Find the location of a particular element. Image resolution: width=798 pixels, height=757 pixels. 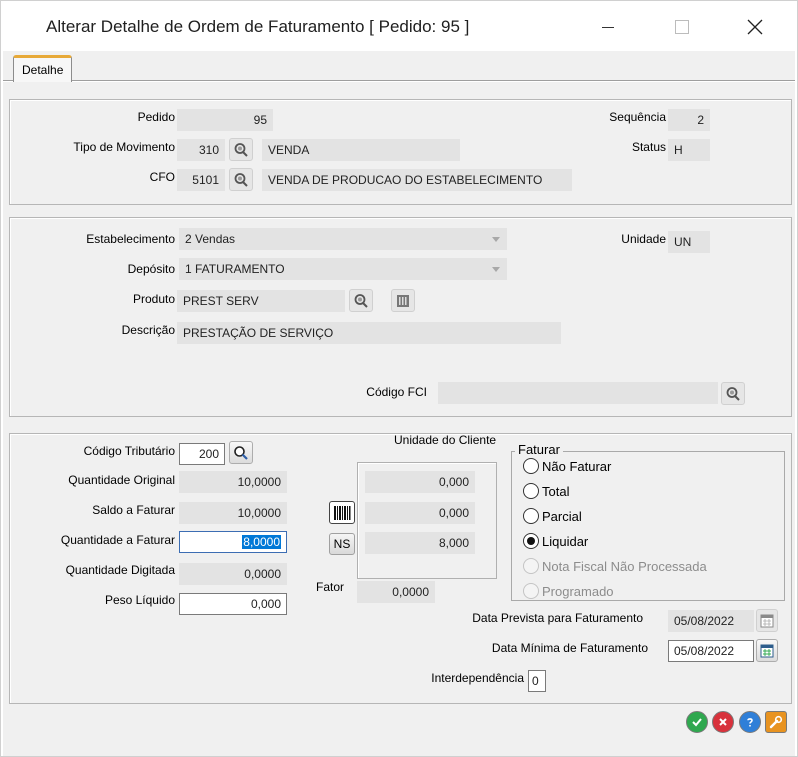

produto-lookup-button is located at coordinates (361, 300).